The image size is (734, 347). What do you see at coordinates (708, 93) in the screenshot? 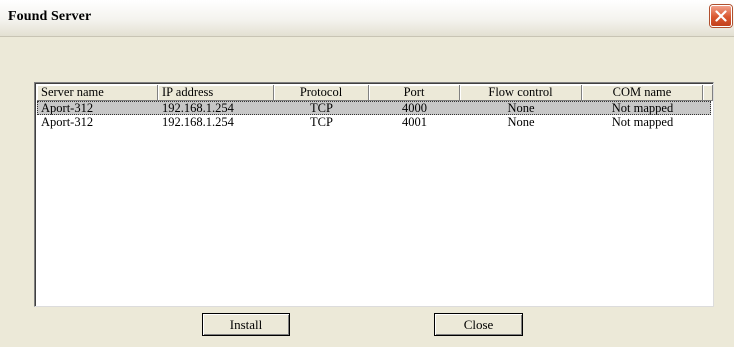
I see `column-header-filler` at bounding box center [708, 93].